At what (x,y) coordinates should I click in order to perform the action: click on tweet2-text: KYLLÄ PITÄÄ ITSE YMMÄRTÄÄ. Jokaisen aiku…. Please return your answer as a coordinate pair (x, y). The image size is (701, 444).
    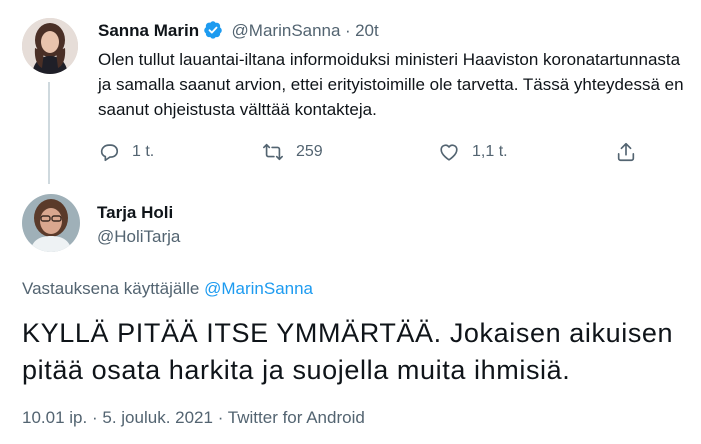
    Looking at the image, I should click on (348, 351).